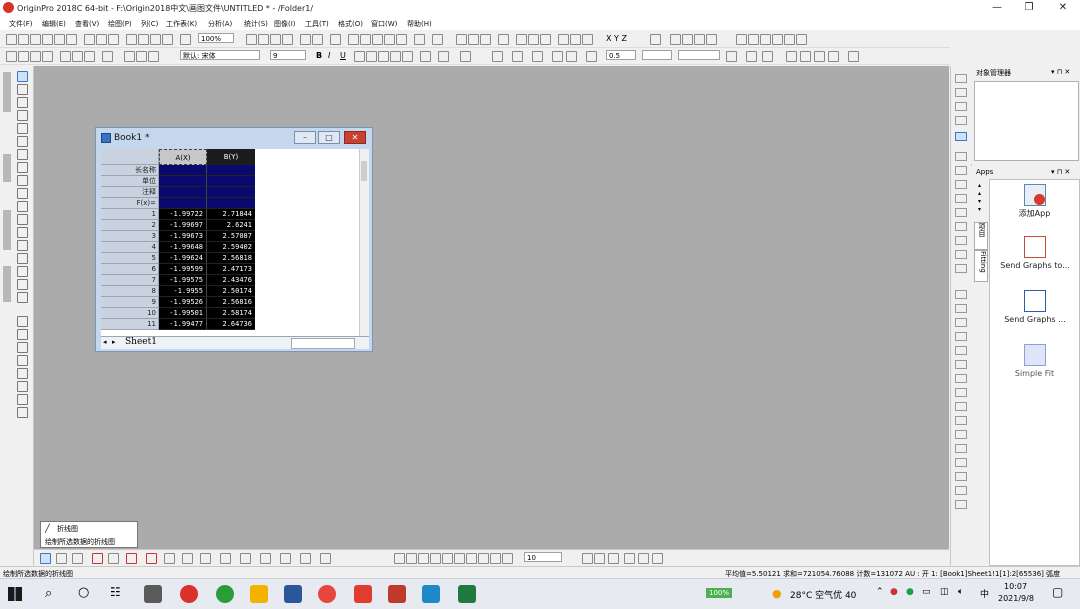 Image resolution: width=1080 pixels, height=609 pixels. I want to click on decrease-font-icon, so click(407, 56).